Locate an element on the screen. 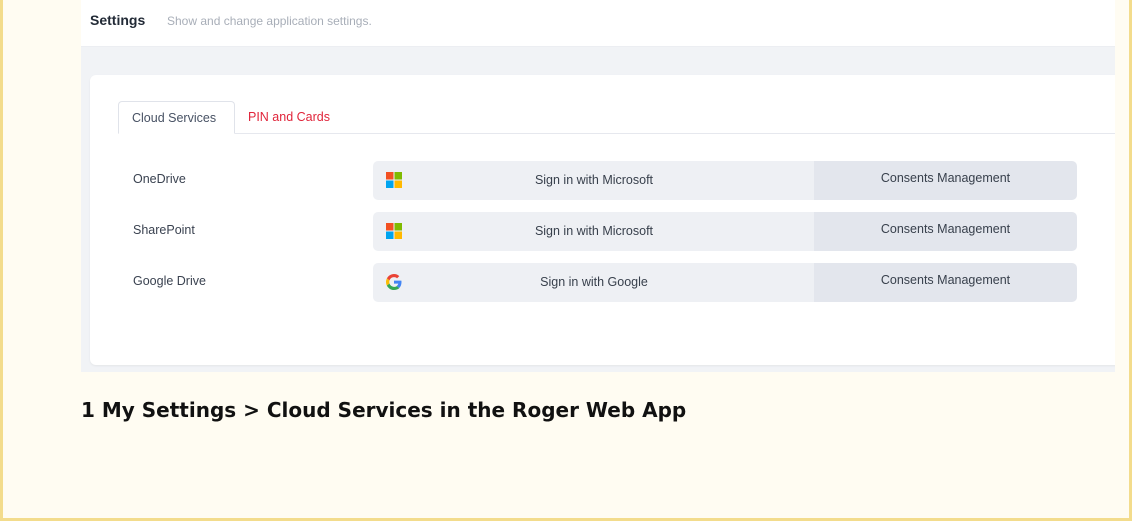 Image resolution: width=1132 pixels, height=521 pixels. signin-button-label: Sign in with Google is located at coordinates (594, 282).